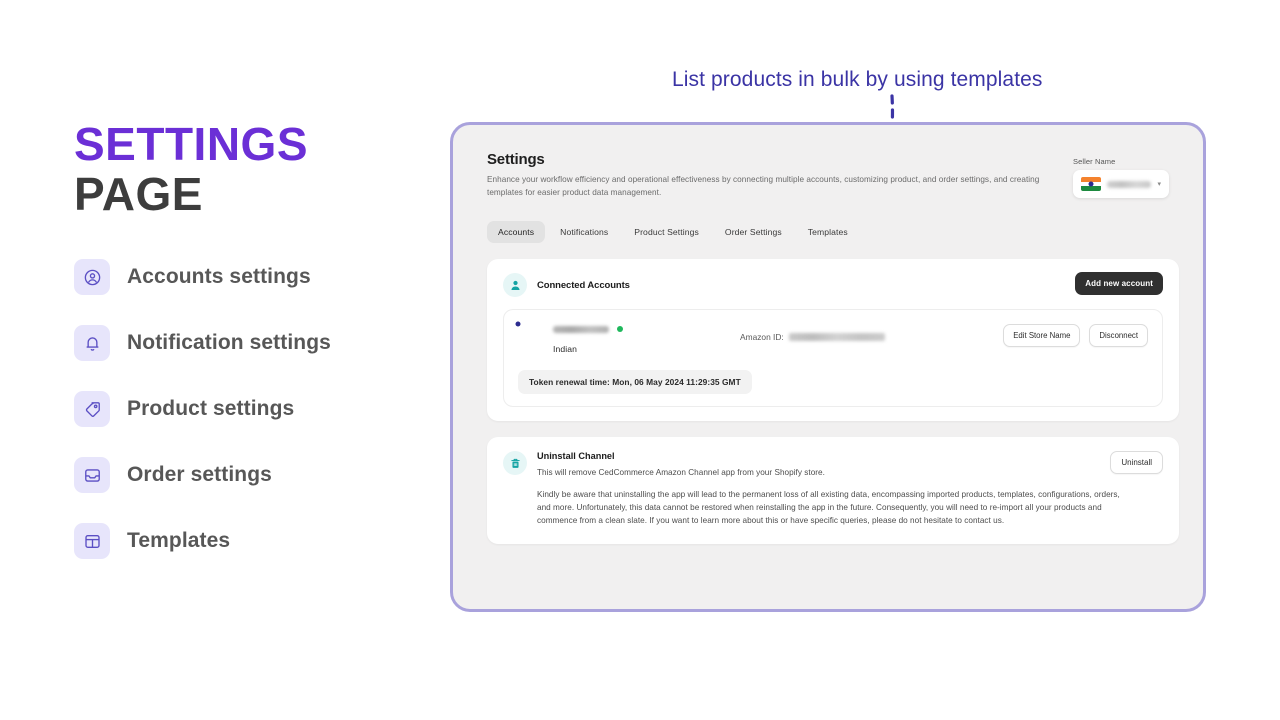  Describe the element at coordinates (92, 475) in the screenshot. I see `inbox-icon` at that location.